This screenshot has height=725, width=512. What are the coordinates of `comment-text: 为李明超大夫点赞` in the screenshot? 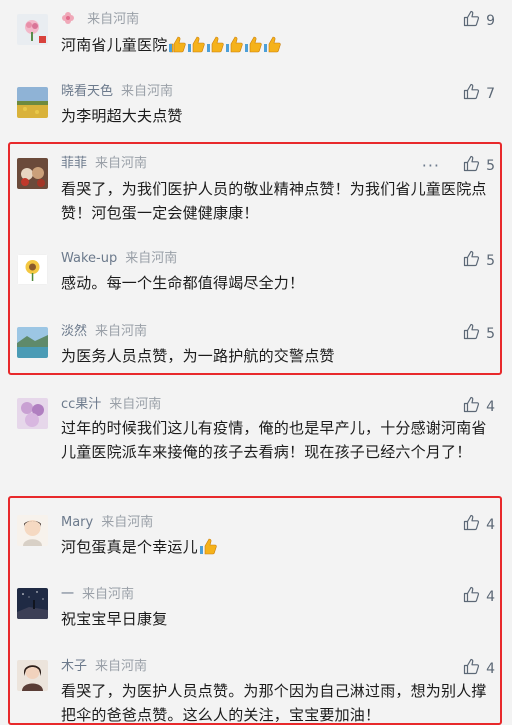 It's located at (122, 116).